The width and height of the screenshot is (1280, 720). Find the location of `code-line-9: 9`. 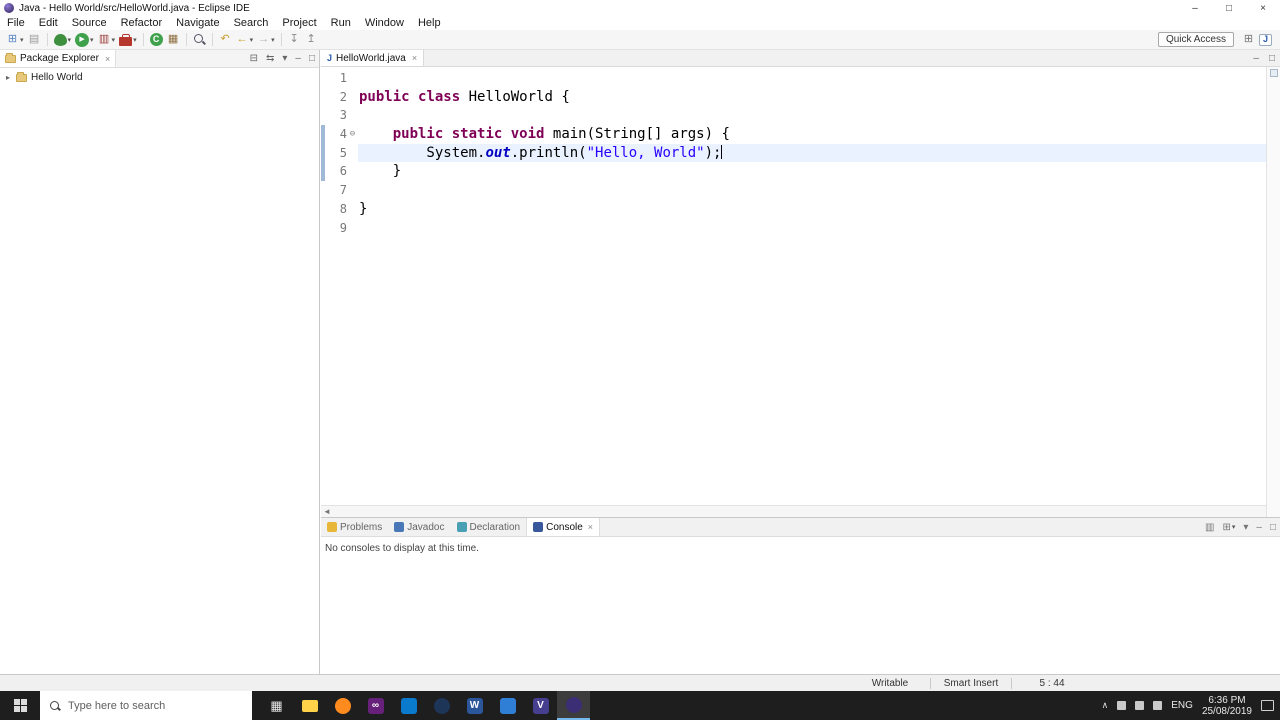

code-line-9: 9 is located at coordinates (793, 228).